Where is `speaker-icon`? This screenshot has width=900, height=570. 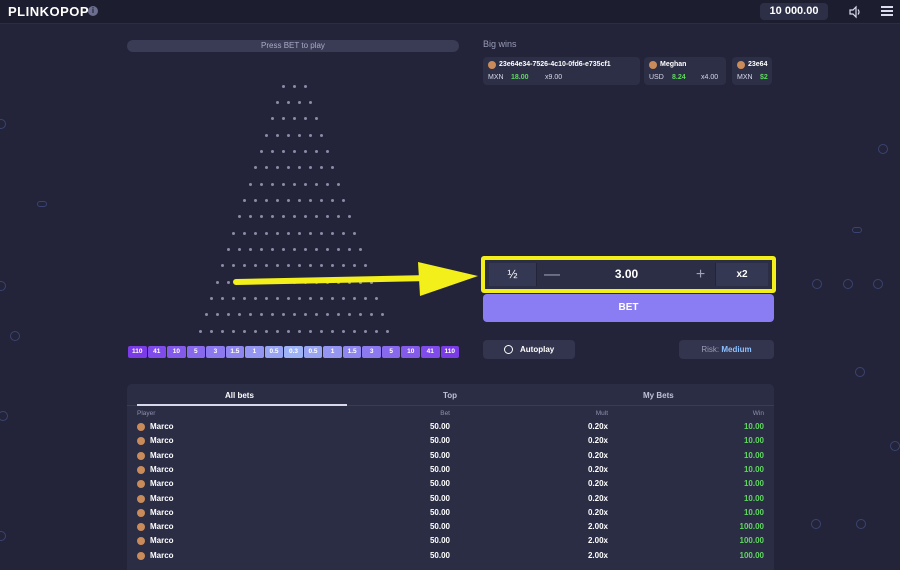 speaker-icon is located at coordinates (855, 12).